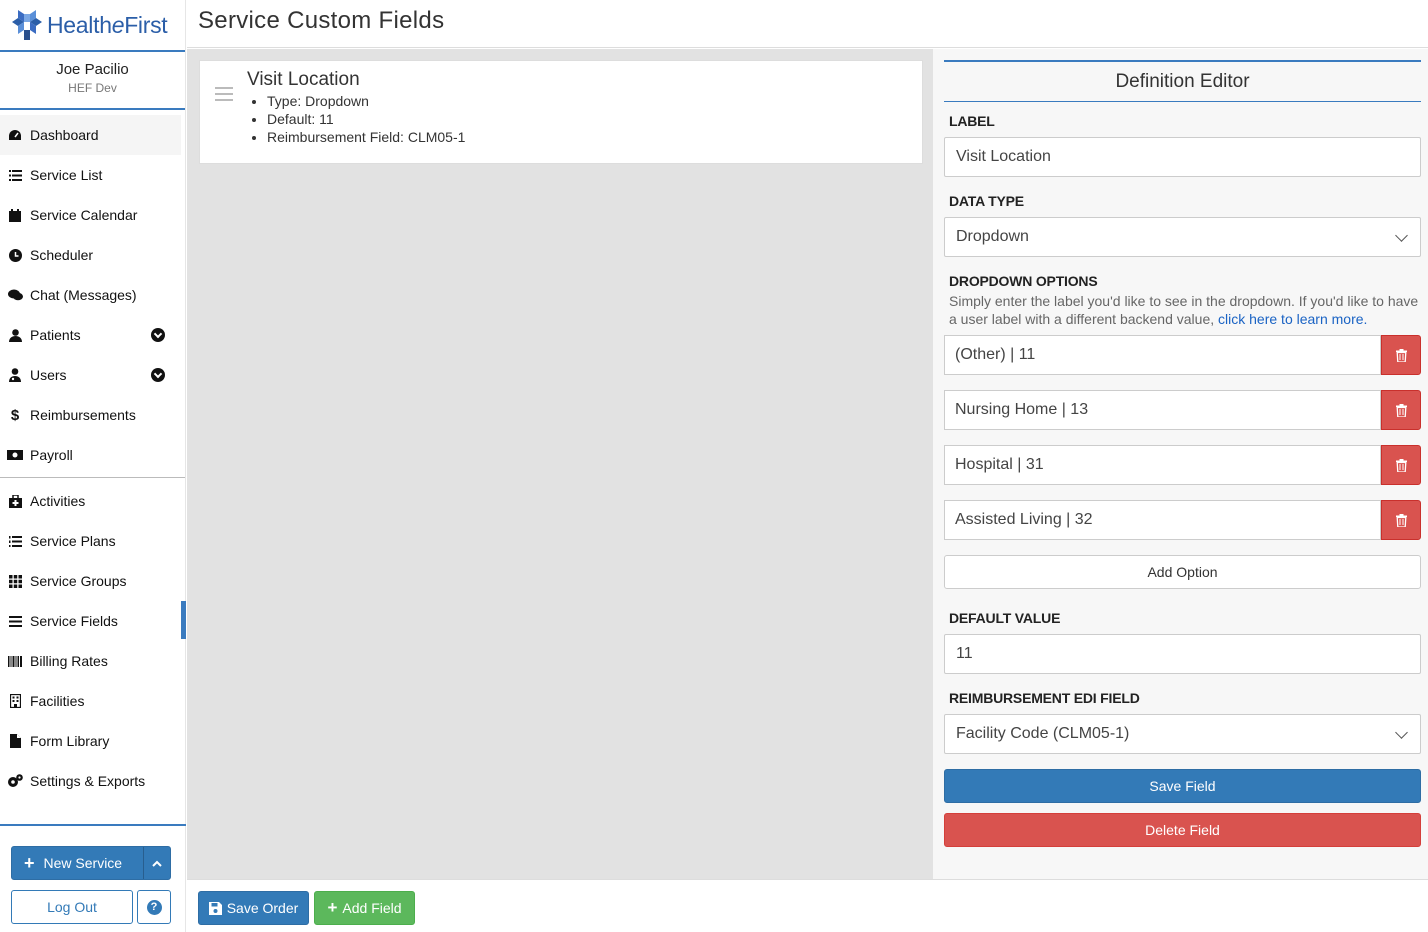 This screenshot has height=932, width=1428. Describe the element at coordinates (91, 863) in the screenshot. I see `new-service-button: + New Service` at that location.